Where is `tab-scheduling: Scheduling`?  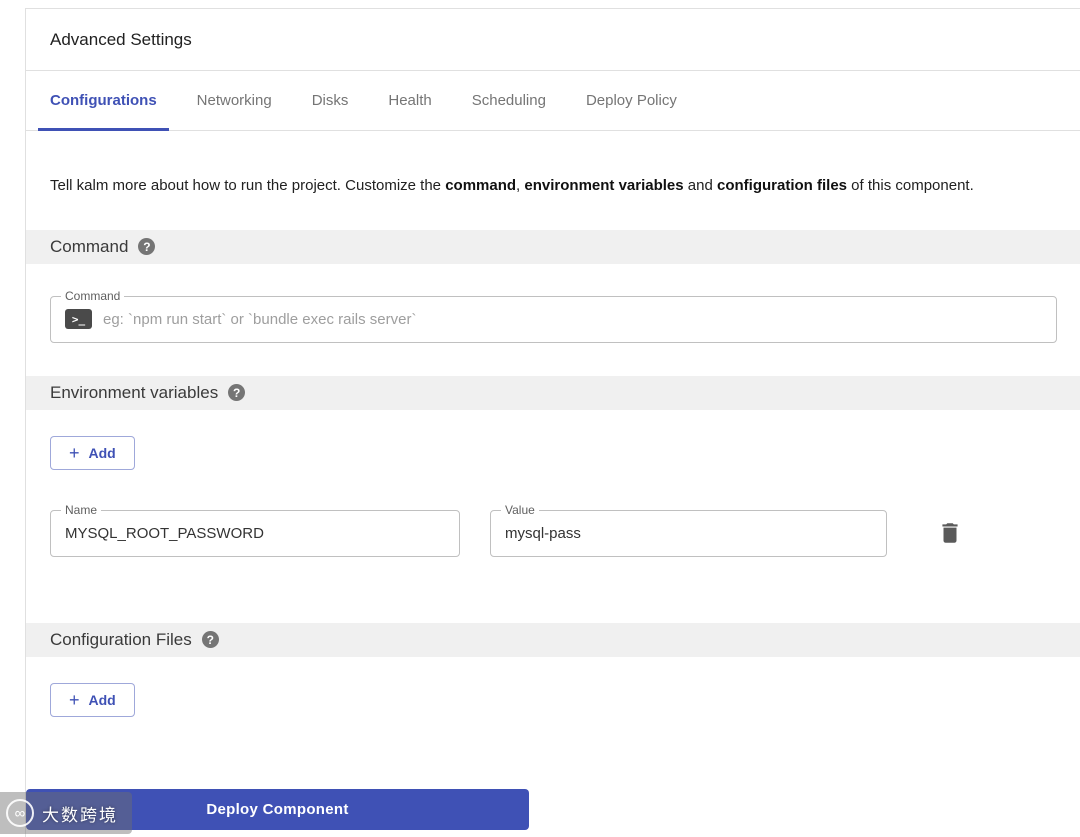 tab-scheduling: Scheduling is located at coordinates (509, 100).